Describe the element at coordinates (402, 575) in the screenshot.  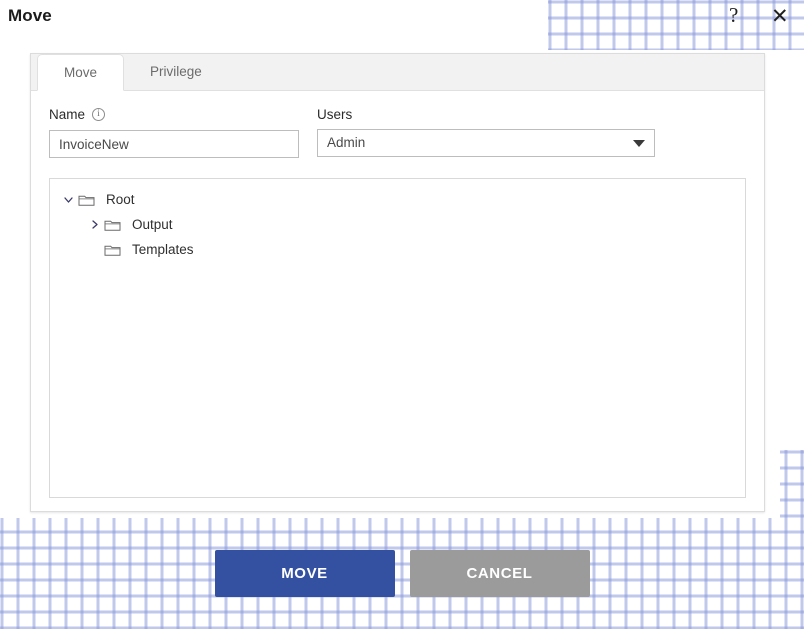
I see `dialog-footer: MOVE CANCEL` at that location.